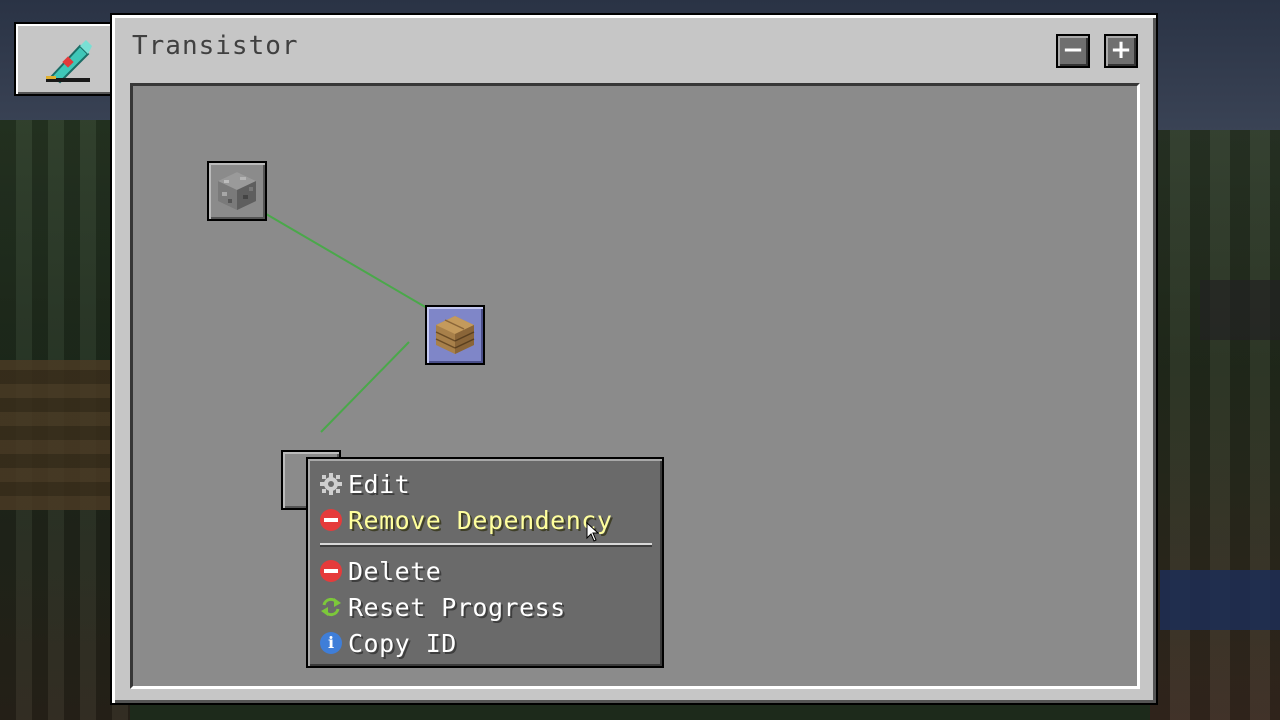 This screenshot has height=720, width=1280. What do you see at coordinates (69, 62) in the screenshot?
I see `quest-book-icon` at bounding box center [69, 62].